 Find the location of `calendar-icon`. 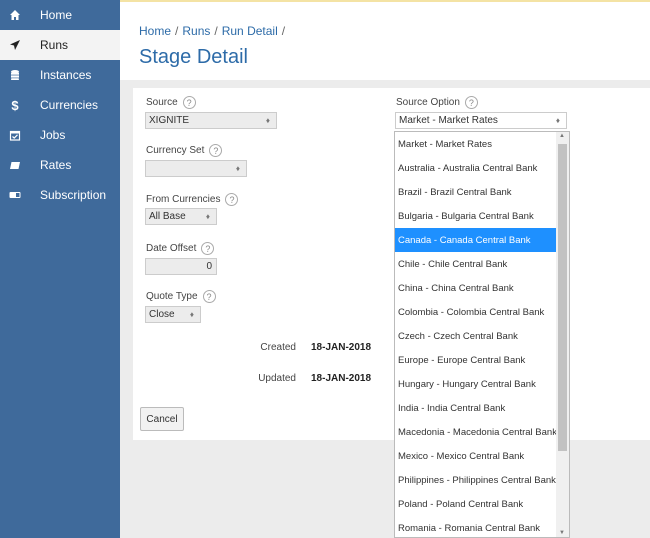

calendar-icon is located at coordinates (15, 135).